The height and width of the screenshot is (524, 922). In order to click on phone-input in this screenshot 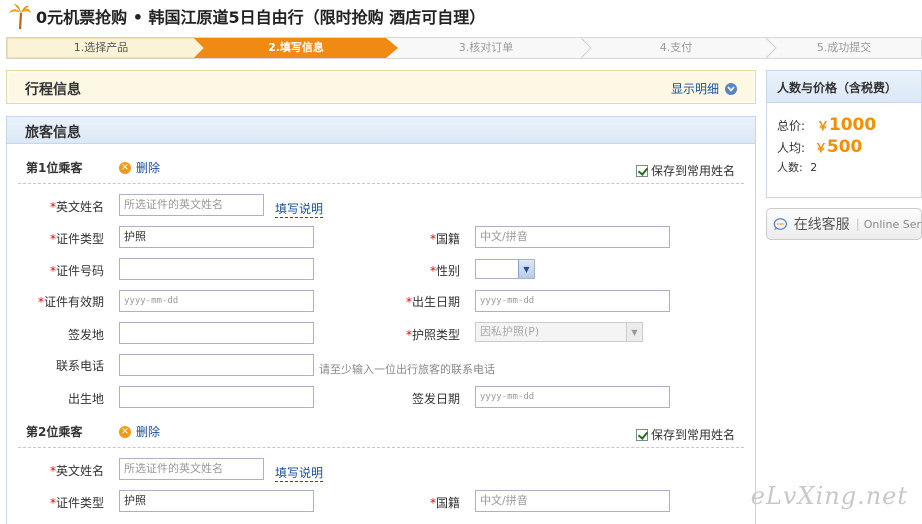, I will do `click(216, 365)`.